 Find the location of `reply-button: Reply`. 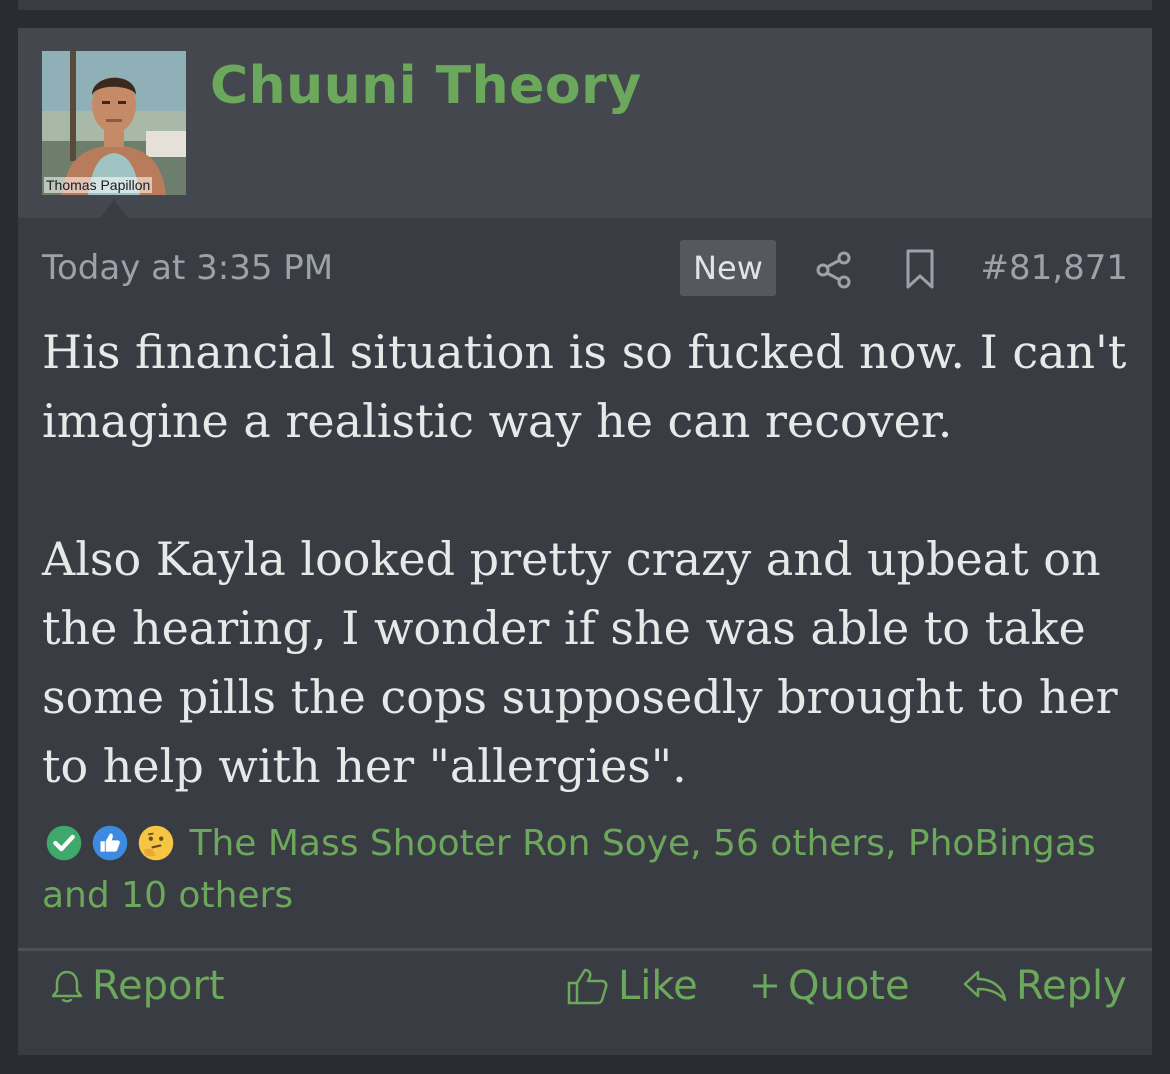

reply-button: Reply is located at coordinates (1044, 986).